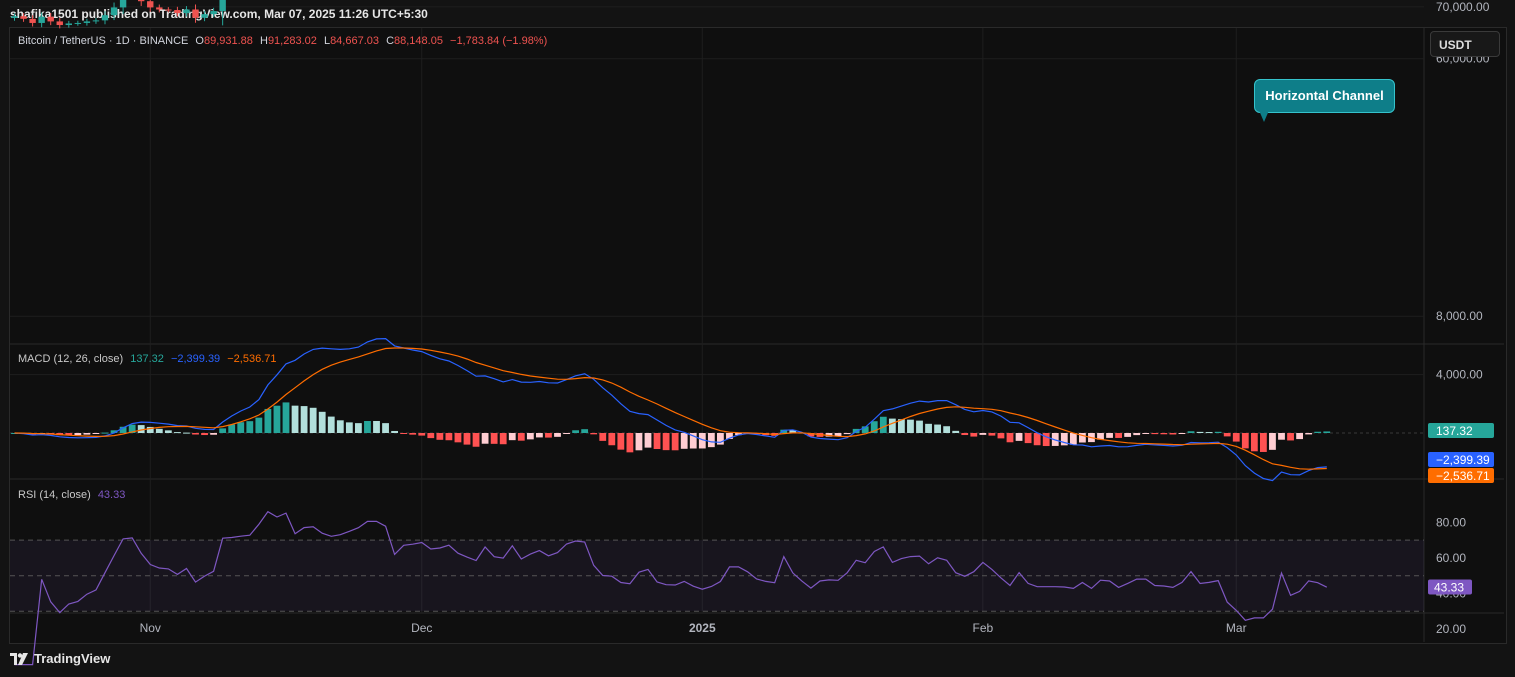  What do you see at coordinates (1459, 375) in the screenshot?
I see `macd-tick-label: 4,000.00` at bounding box center [1459, 375].